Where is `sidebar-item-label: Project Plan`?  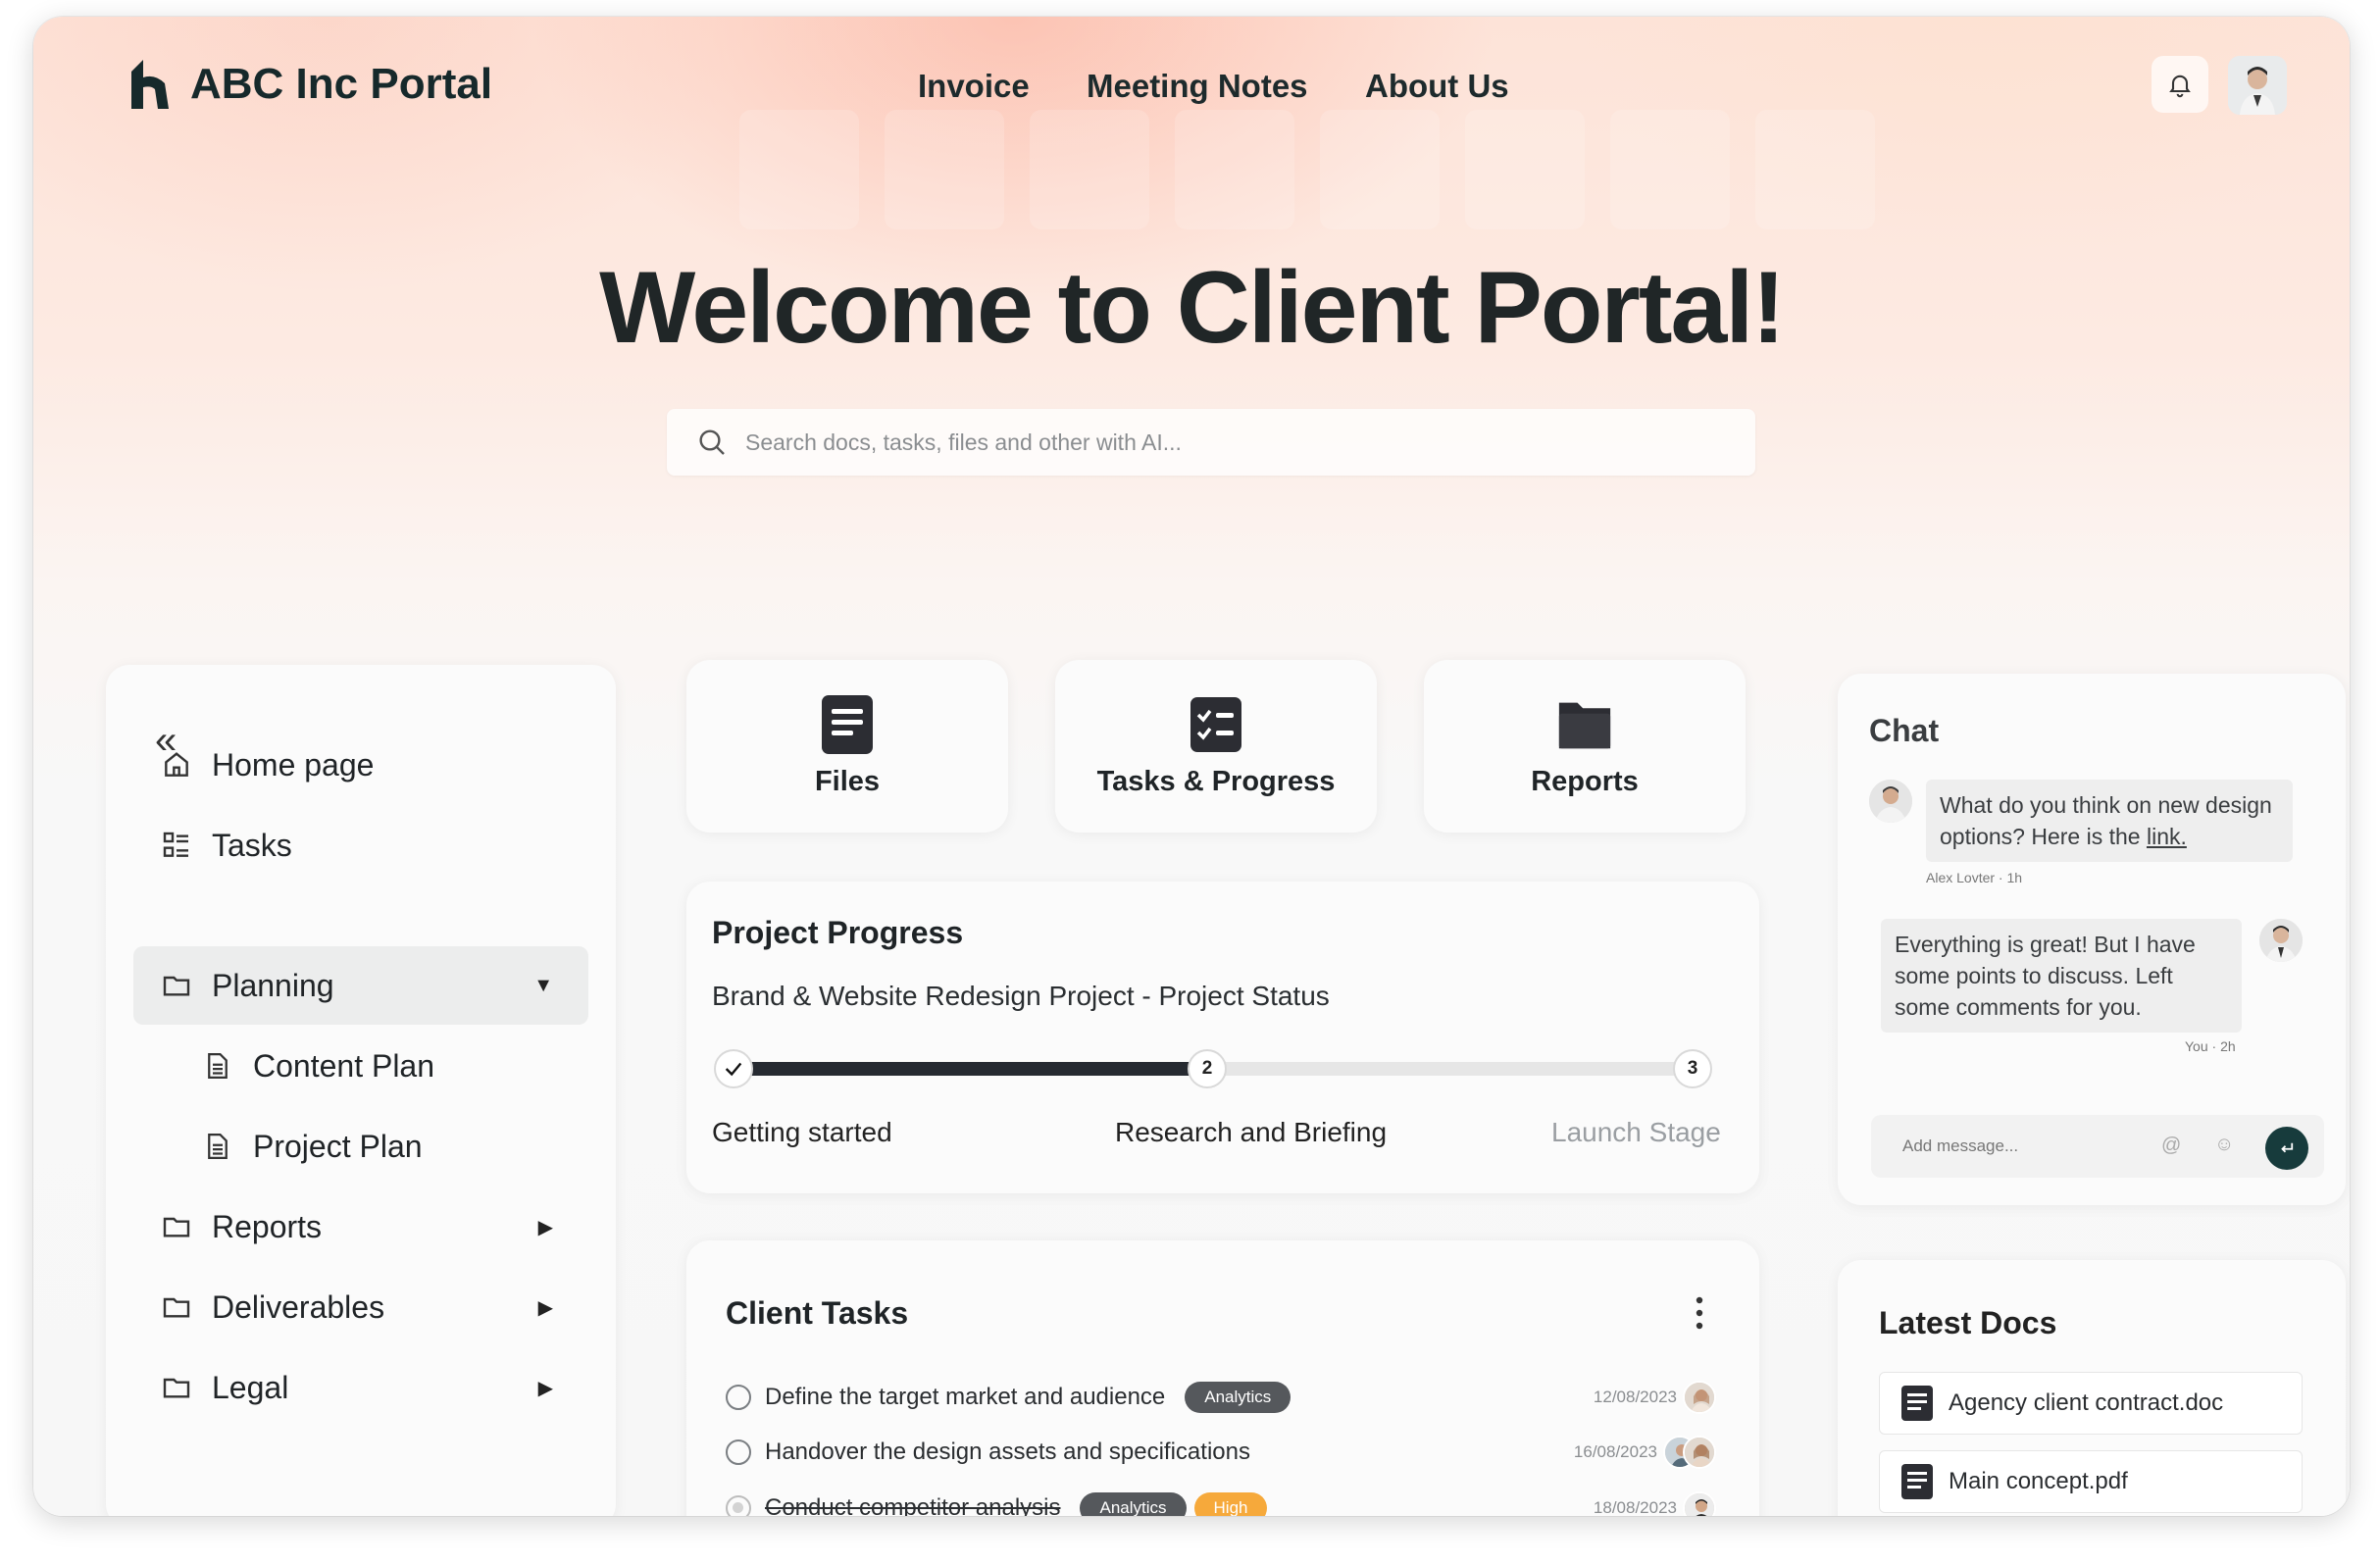
sidebar-item-label: Project Plan is located at coordinates (338, 1146).